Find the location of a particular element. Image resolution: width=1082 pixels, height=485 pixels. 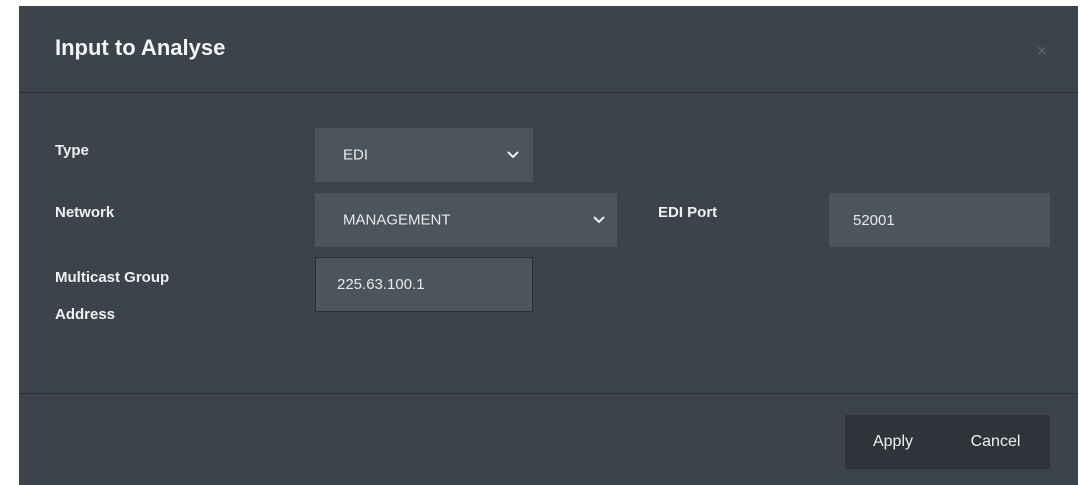

footer-button-group: Apply Cancel is located at coordinates (947, 442).